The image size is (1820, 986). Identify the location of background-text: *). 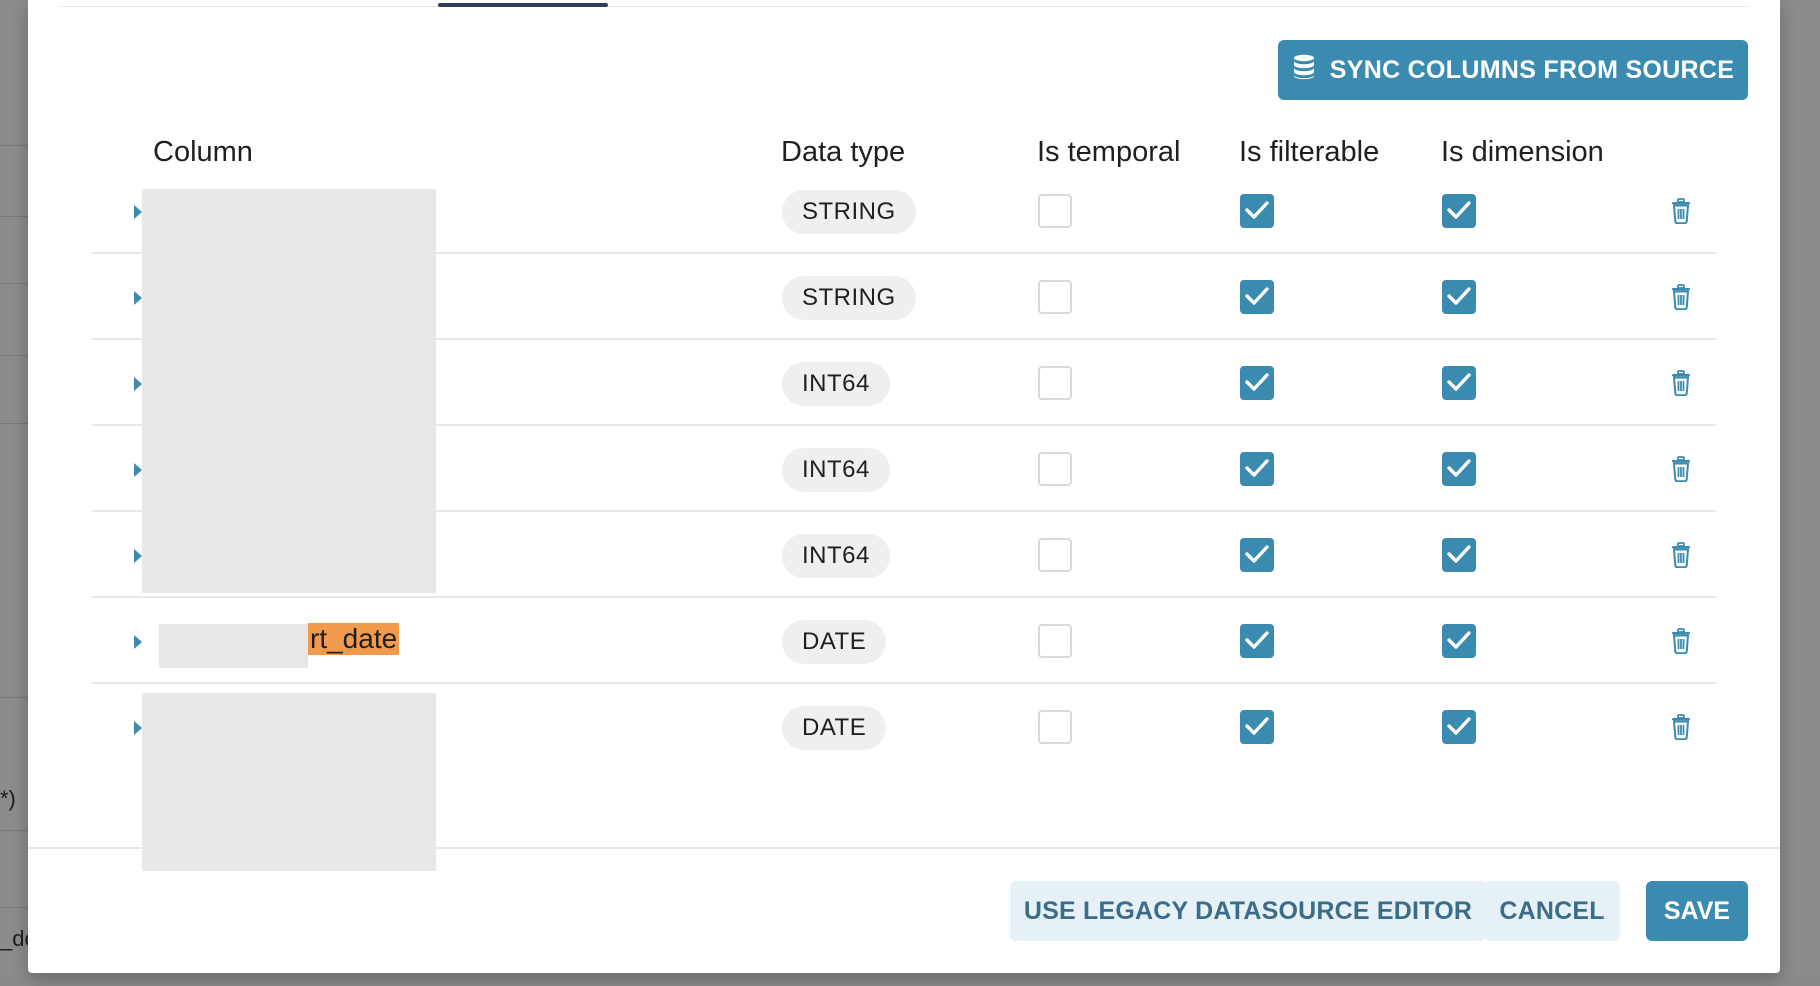
(8, 798).